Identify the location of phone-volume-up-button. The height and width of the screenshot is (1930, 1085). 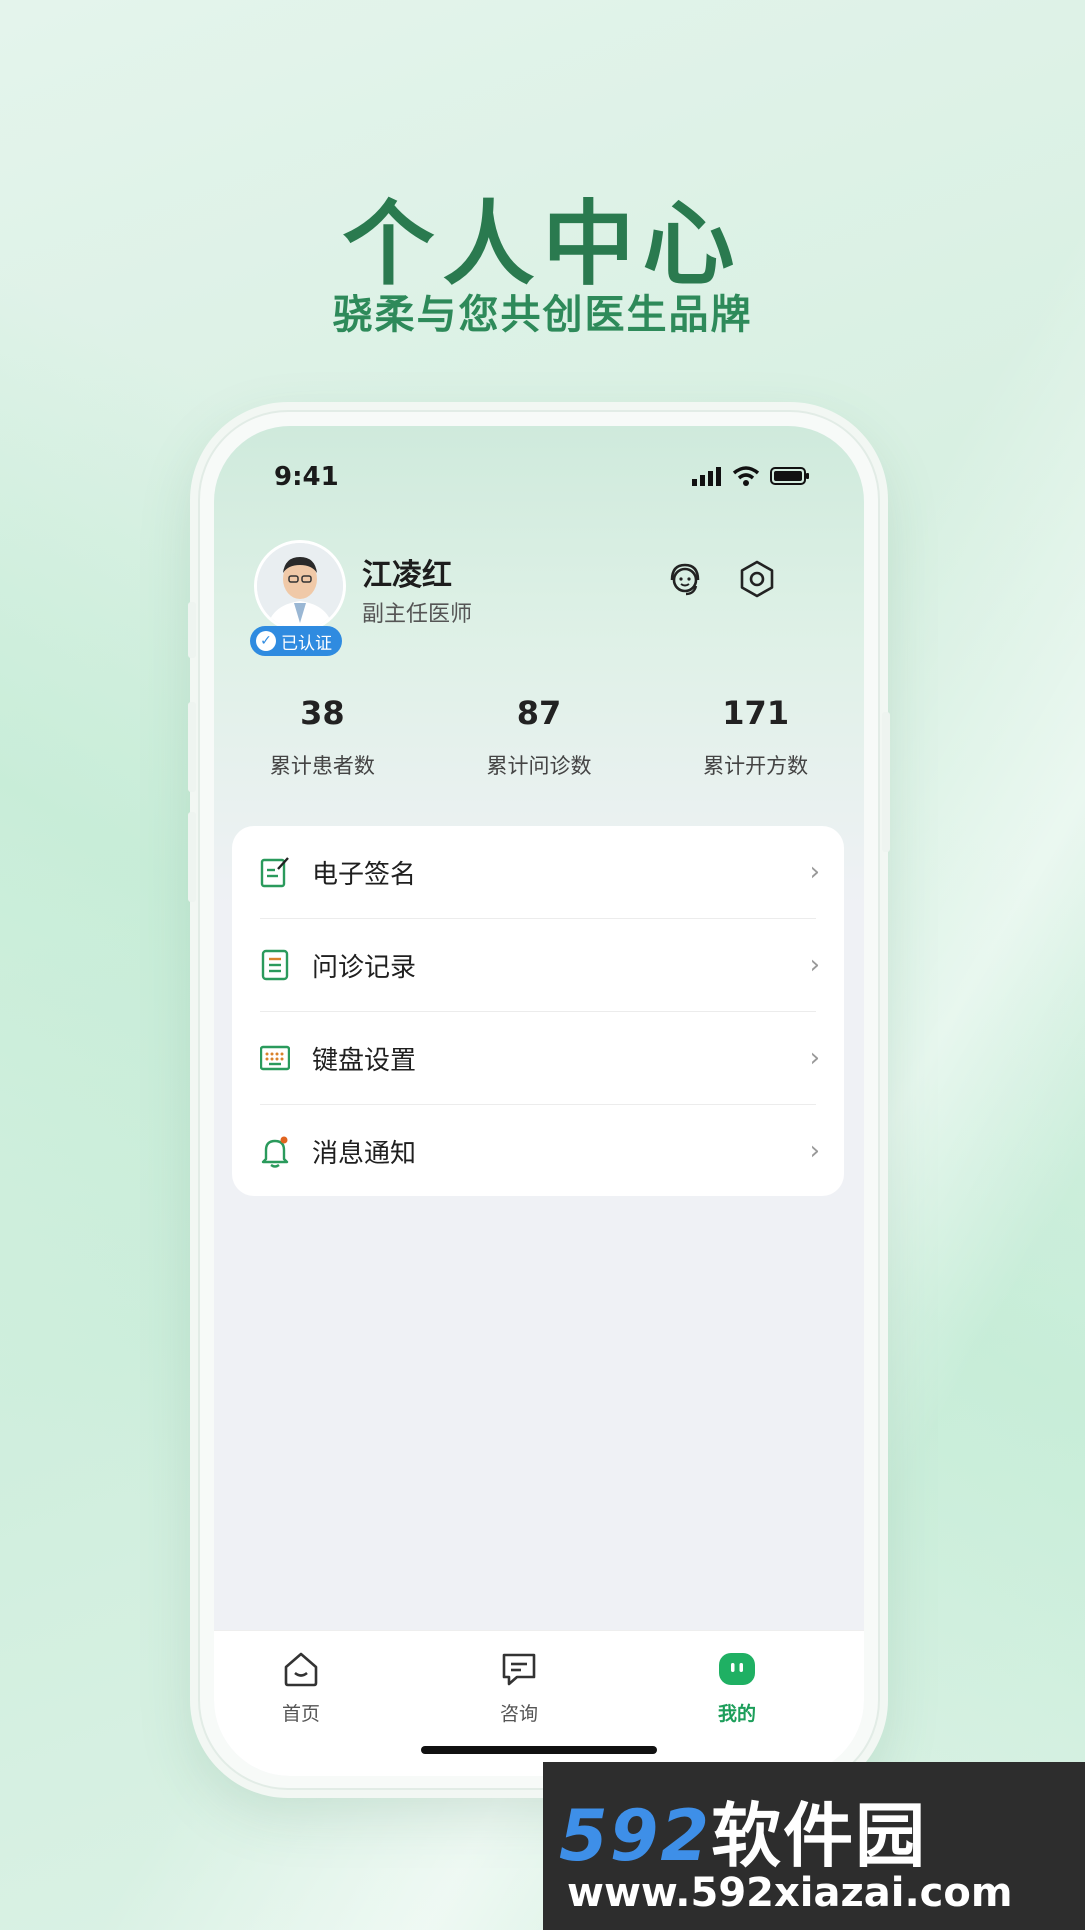
(192, 747).